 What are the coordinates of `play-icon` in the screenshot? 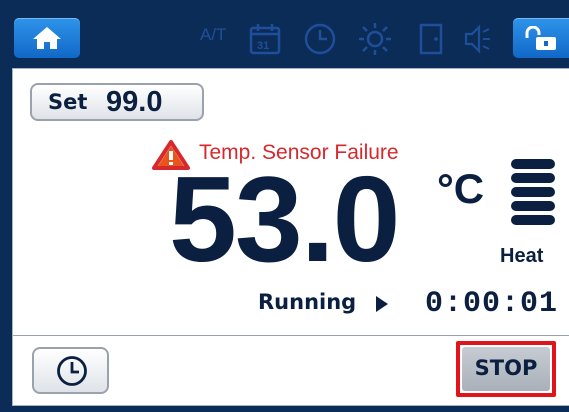 It's located at (382, 304).